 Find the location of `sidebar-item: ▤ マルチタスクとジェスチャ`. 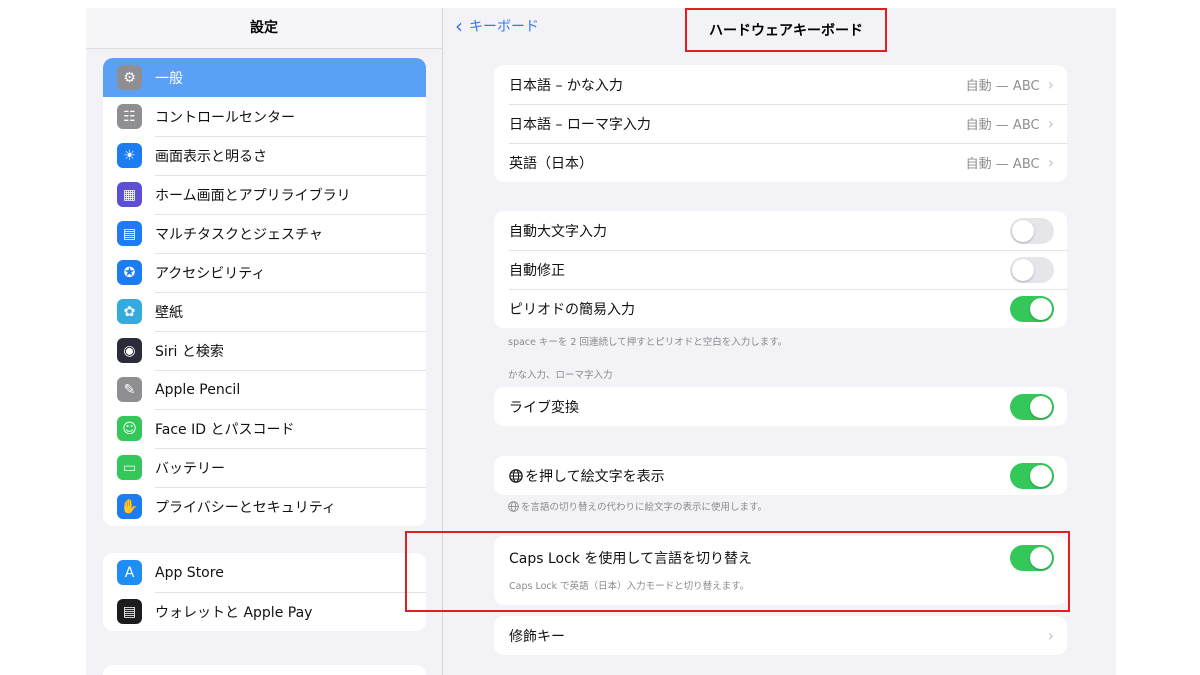

sidebar-item: ▤ マルチタスクとジェスチャ is located at coordinates (264, 233).